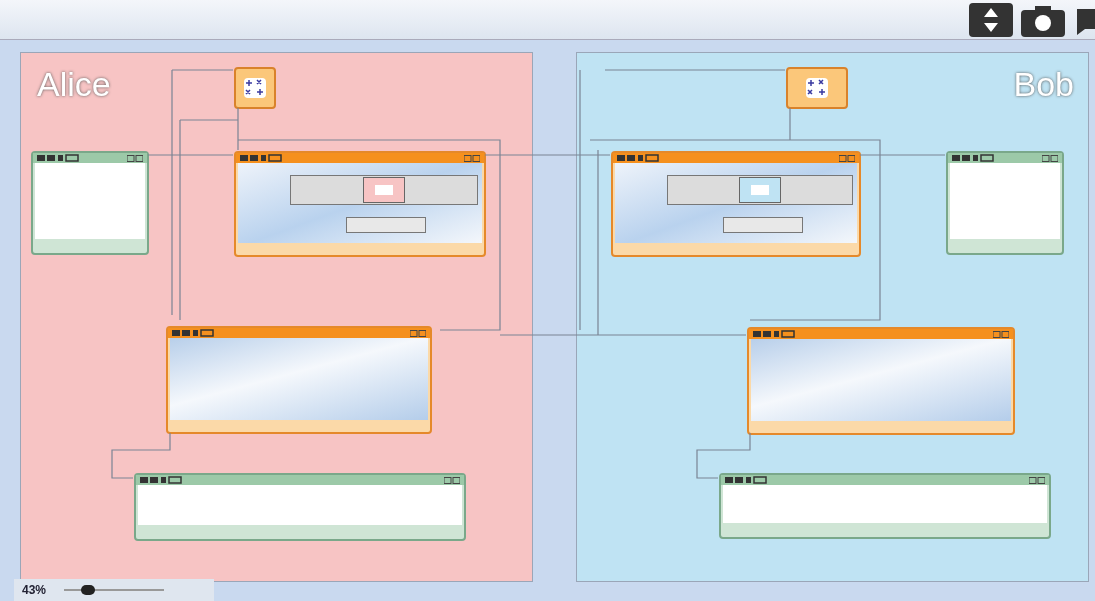  What do you see at coordinates (74, 84) in the screenshot?
I see `lane-title: Alice` at bounding box center [74, 84].